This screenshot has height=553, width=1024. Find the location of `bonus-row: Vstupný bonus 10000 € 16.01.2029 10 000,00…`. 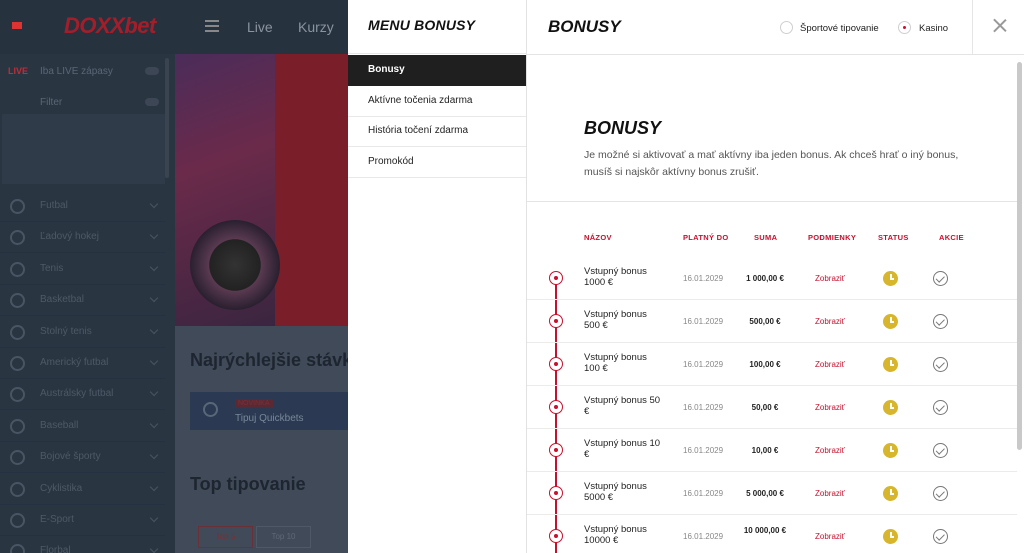

bonus-row: Vstupný bonus 10000 € 16.01.2029 10 000,00… is located at coordinates (772, 534).